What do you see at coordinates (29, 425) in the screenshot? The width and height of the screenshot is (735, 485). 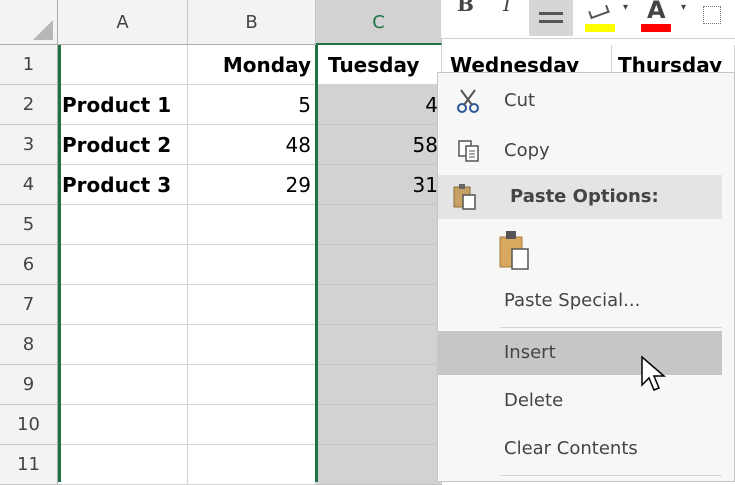 I see `row-header-10: 10` at bounding box center [29, 425].